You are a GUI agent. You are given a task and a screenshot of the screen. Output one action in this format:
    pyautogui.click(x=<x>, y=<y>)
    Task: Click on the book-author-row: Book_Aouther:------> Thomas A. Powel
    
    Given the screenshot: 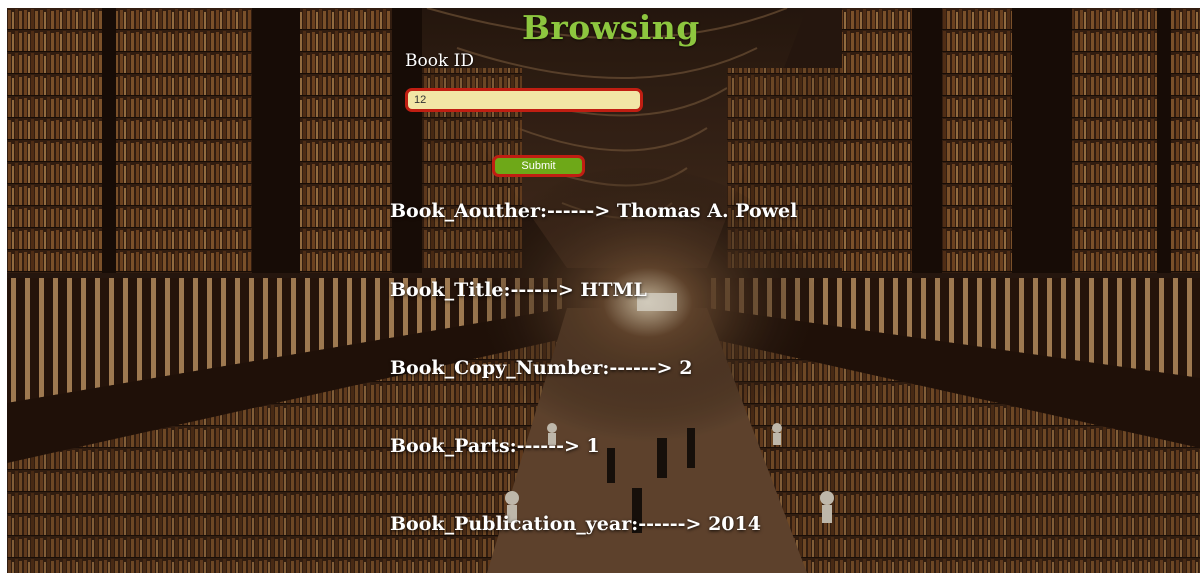 What is the action you would take?
    pyautogui.click(x=593, y=211)
    